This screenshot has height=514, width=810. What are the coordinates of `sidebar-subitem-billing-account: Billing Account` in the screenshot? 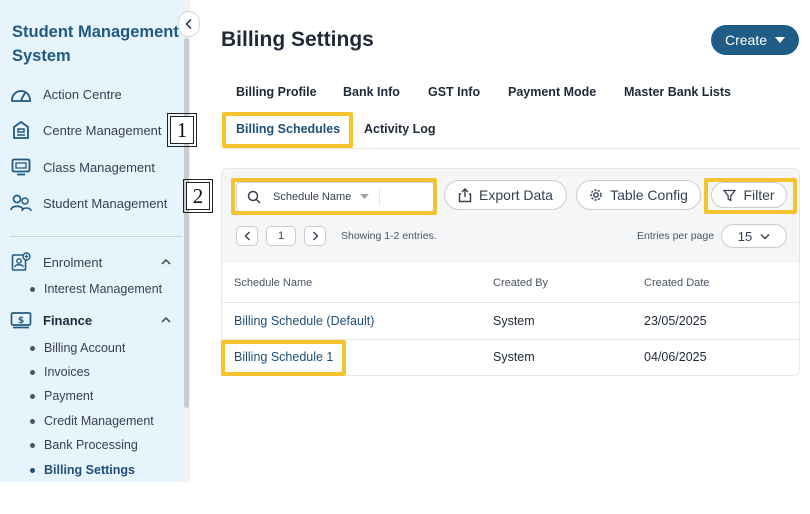 It's located at (77, 348).